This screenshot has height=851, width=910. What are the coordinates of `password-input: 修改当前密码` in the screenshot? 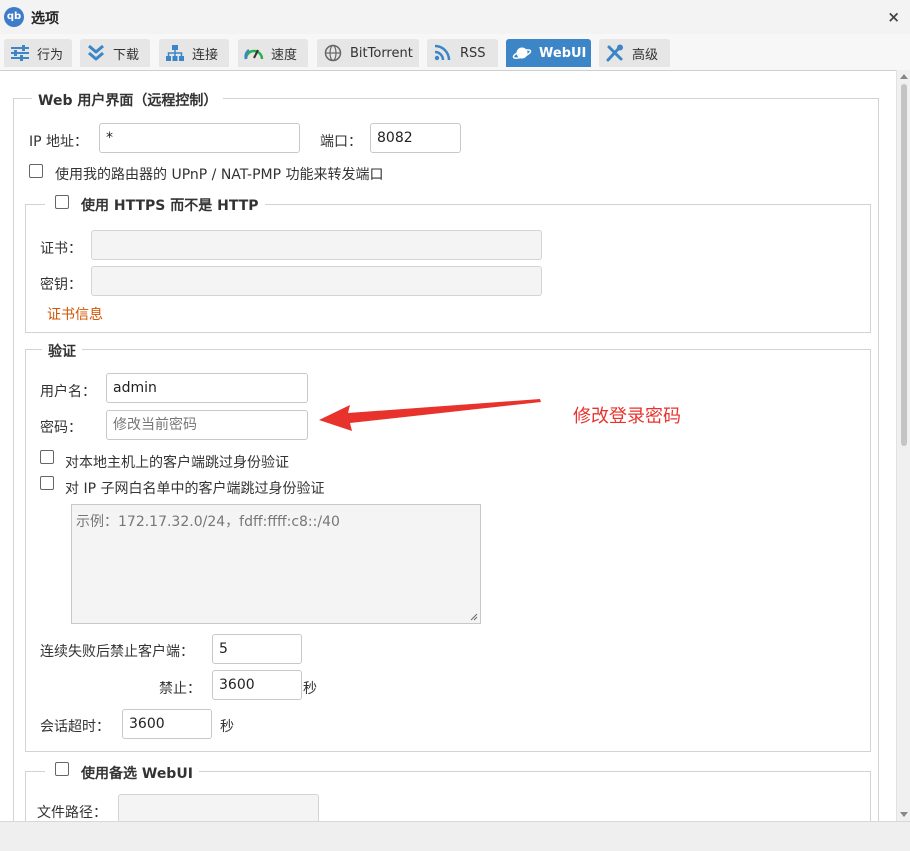 It's located at (207, 425).